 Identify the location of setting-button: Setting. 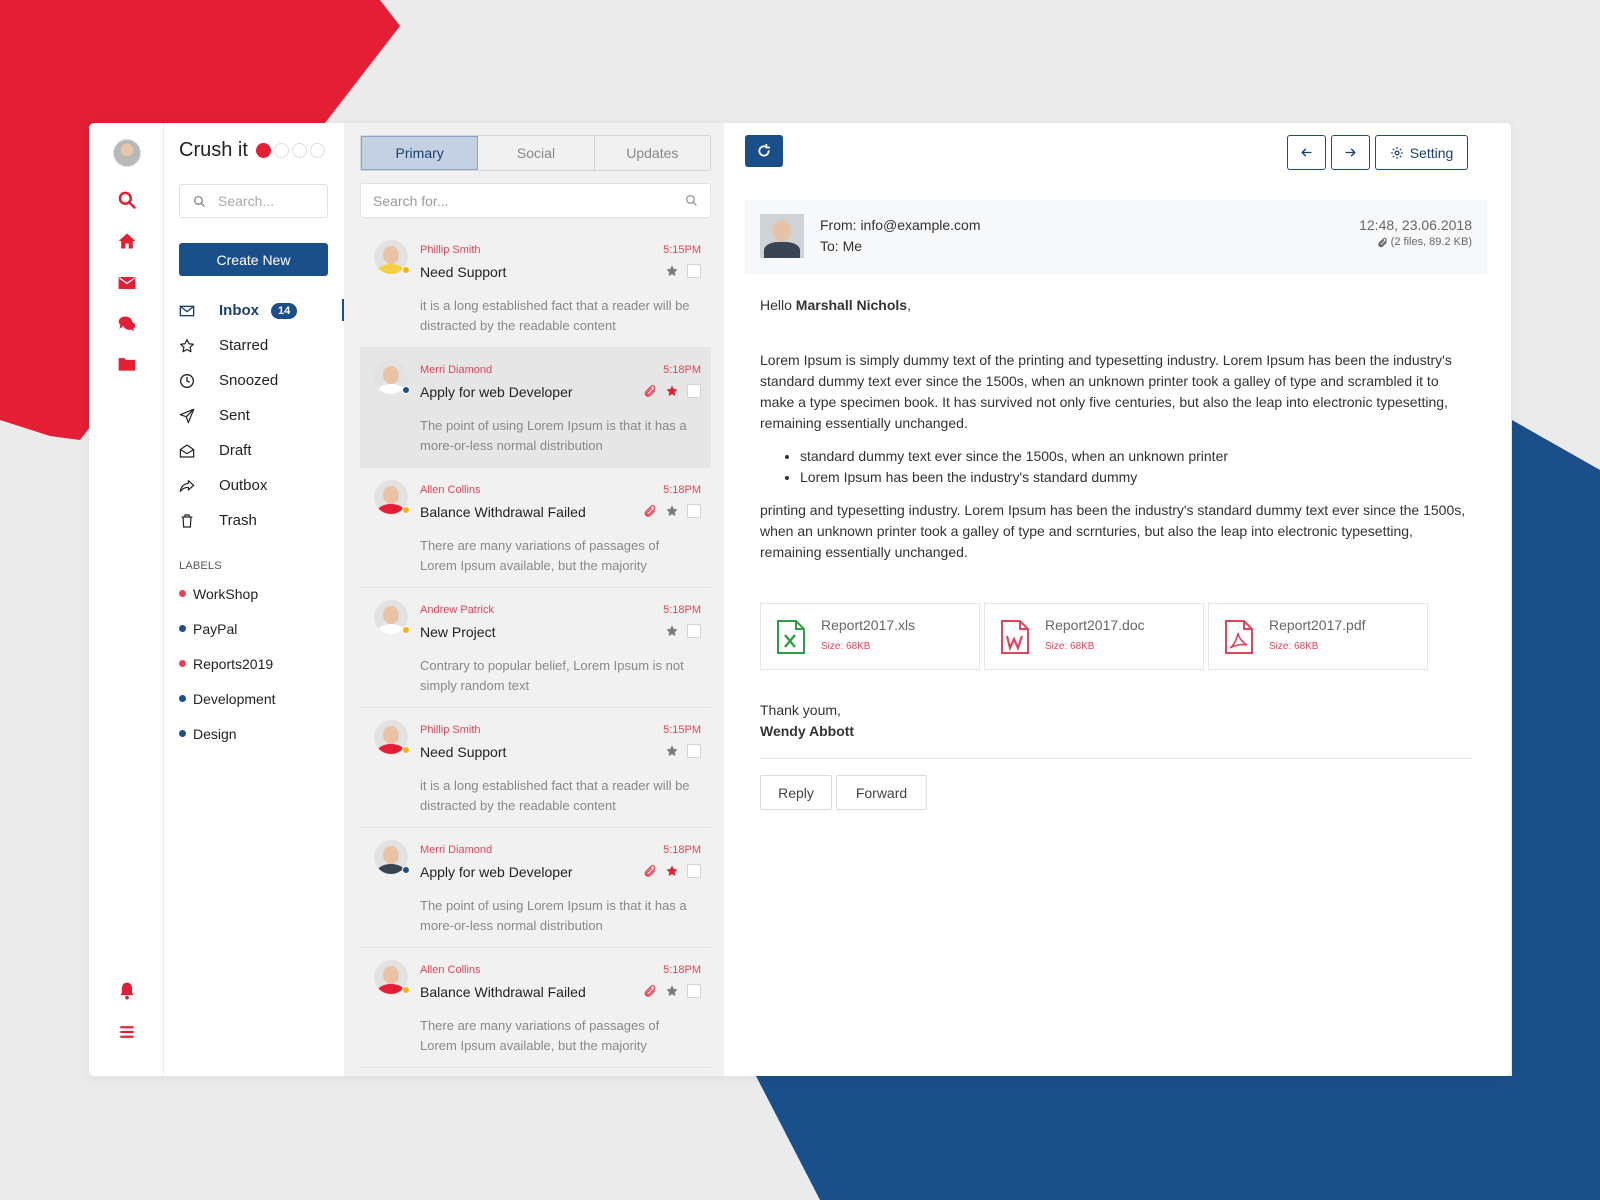
(1421, 152).